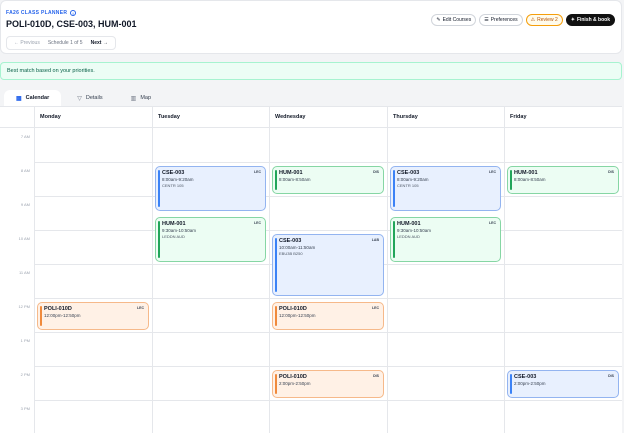 Image resolution: width=624 pixels, height=433 pixels. I want to click on preferences-button: ☰ Preferences, so click(501, 20).